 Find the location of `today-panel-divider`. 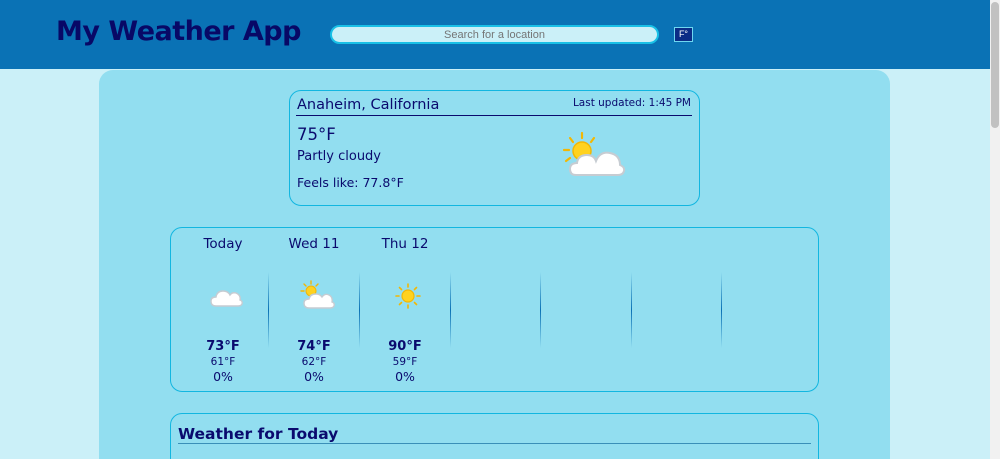

today-panel-divider is located at coordinates (494, 443).